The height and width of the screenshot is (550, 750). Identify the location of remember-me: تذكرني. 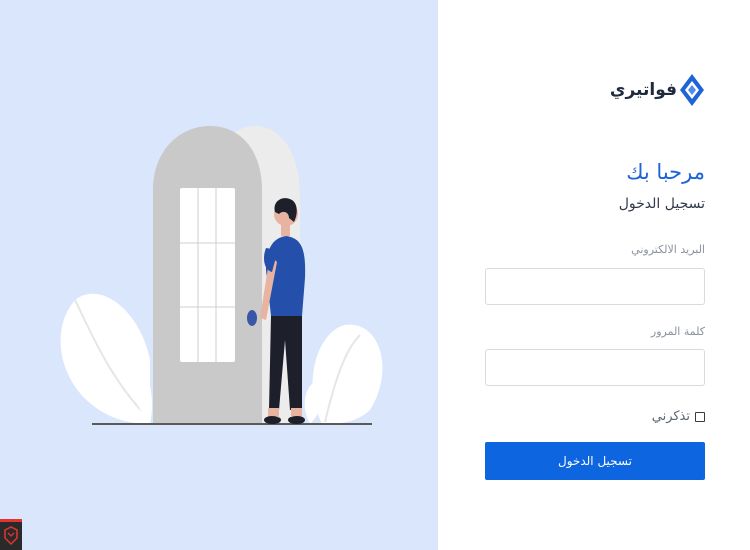
(678, 416).